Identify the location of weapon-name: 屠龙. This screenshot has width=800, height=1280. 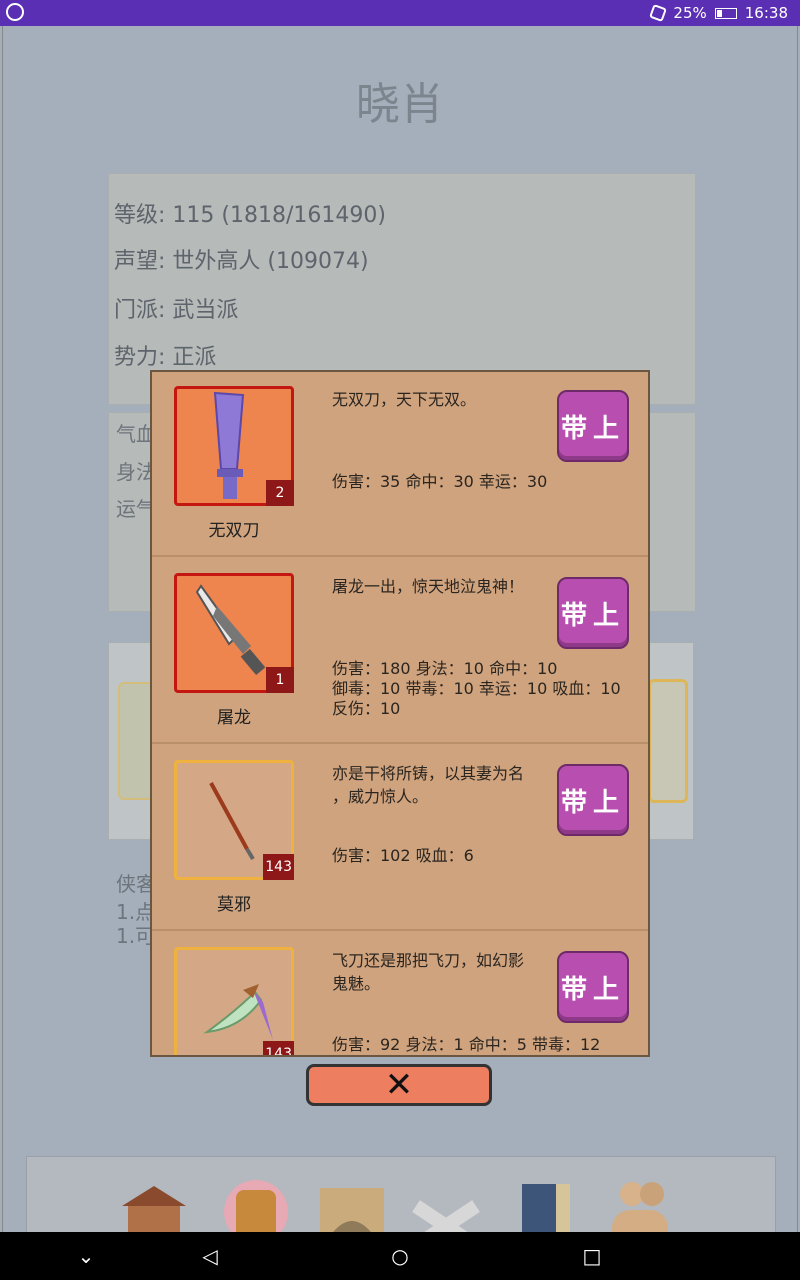
(234, 718).